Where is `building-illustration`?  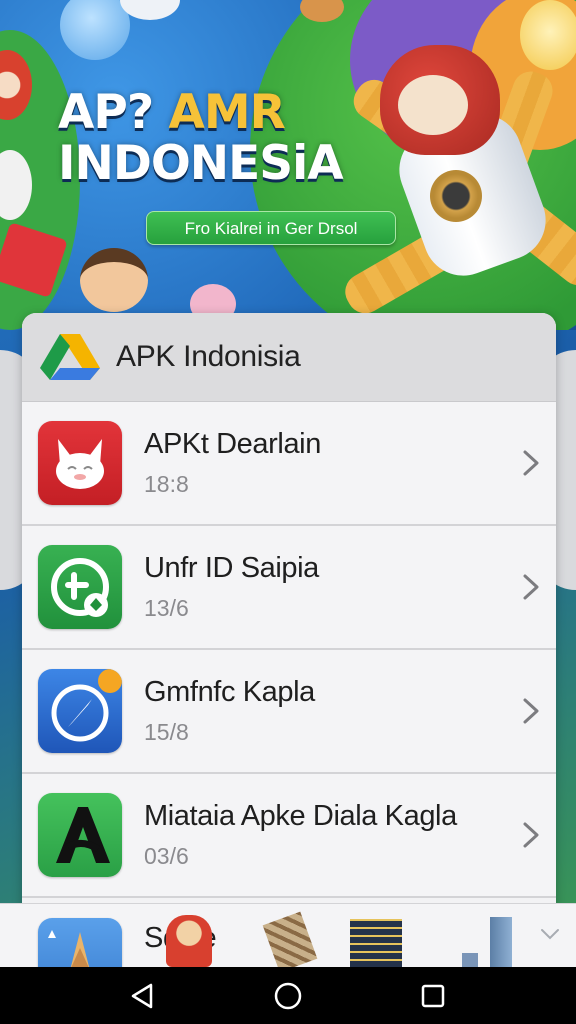
building-illustration is located at coordinates (376, 943).